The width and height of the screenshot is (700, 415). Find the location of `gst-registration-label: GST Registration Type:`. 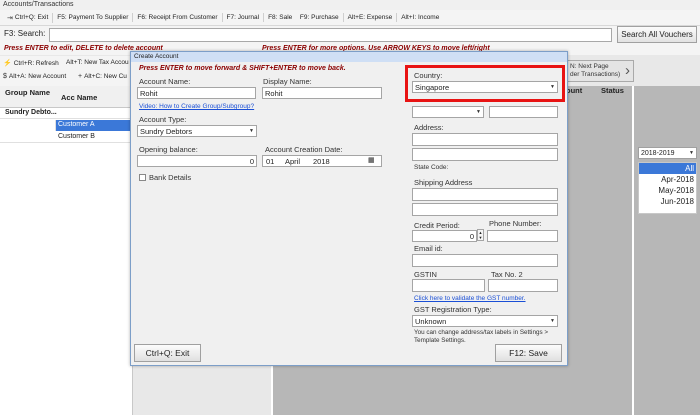

gst-registration-label: GST Registration Type: is located at coordinates (453, 309).